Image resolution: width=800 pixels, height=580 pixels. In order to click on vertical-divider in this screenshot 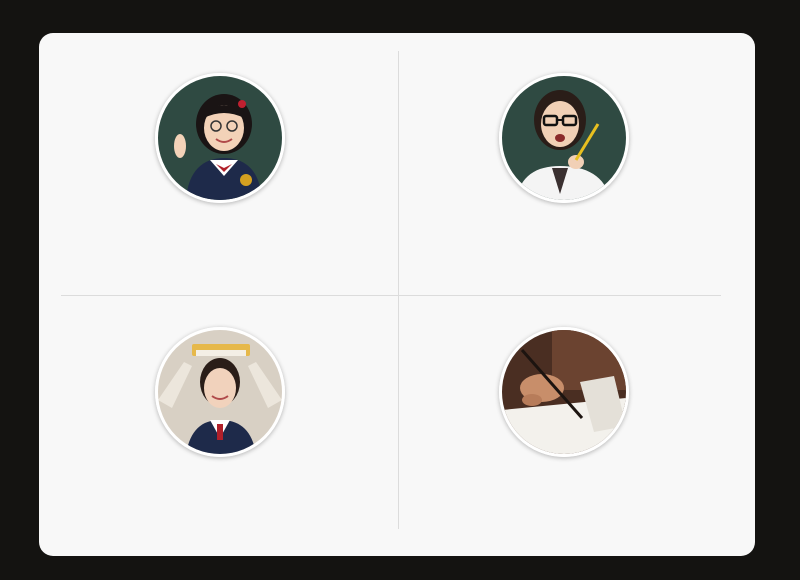, I will do `click(398, 290)`.